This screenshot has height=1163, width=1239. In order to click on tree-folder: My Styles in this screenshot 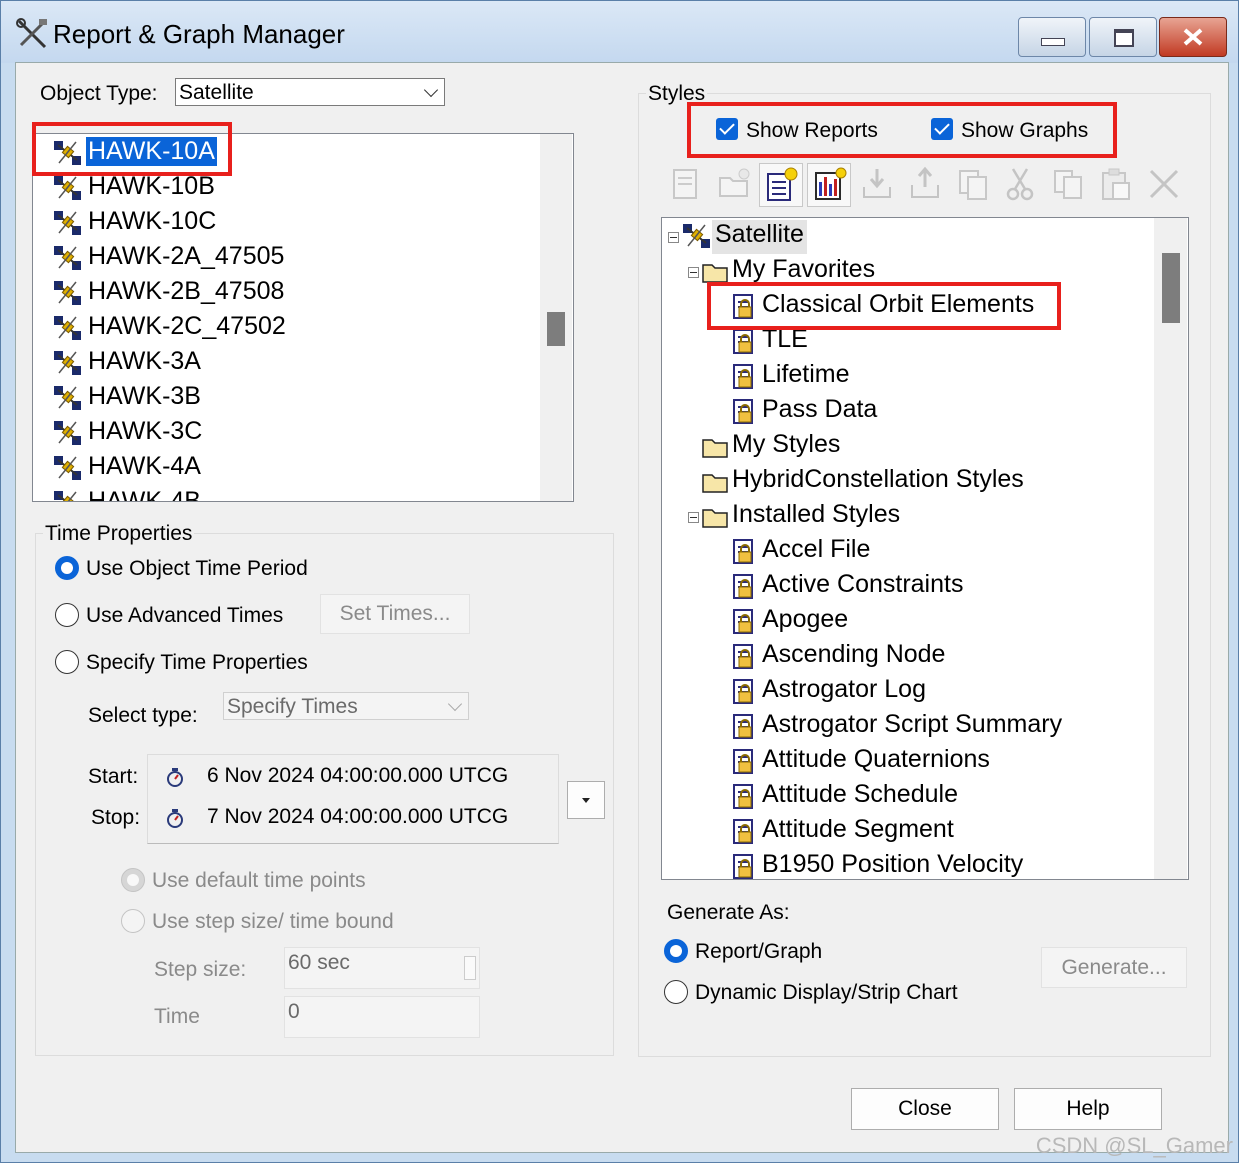, I will do `click(786, 447)`.